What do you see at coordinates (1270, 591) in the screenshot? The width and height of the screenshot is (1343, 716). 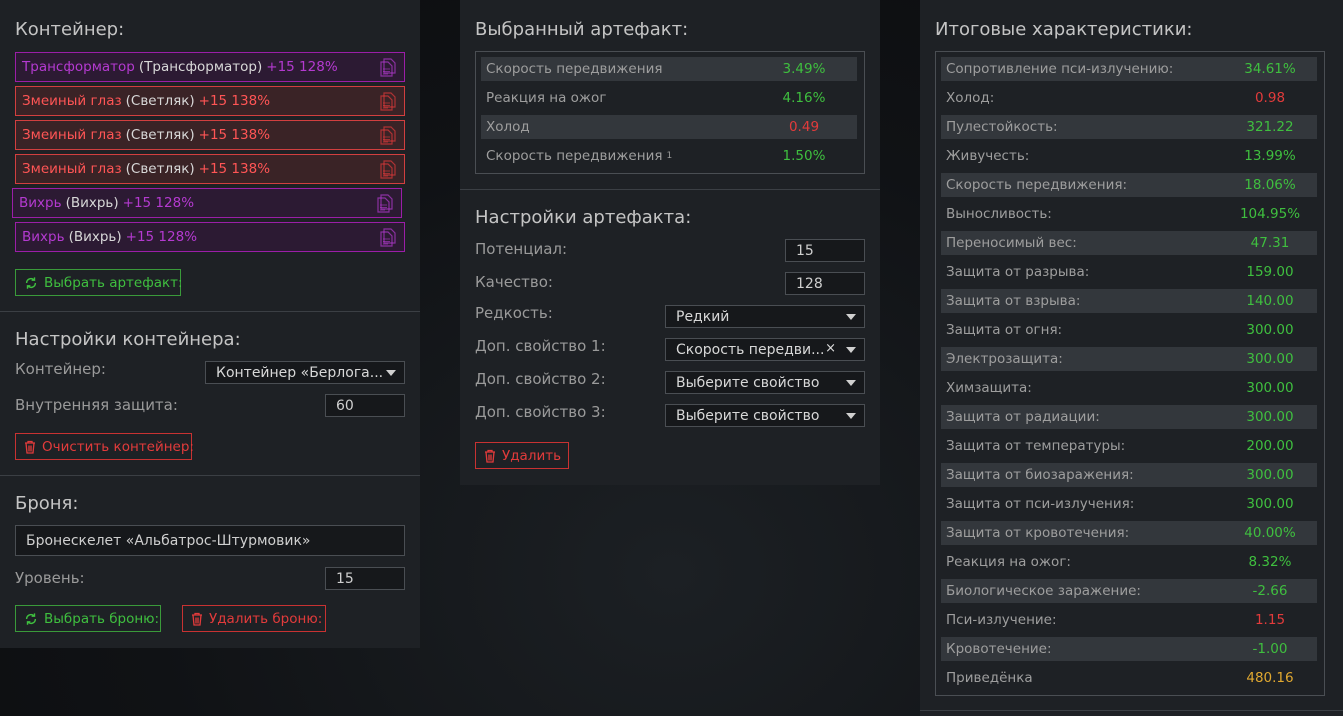 I see `stat-value: -2.66` at bounding box center [1270, 591].